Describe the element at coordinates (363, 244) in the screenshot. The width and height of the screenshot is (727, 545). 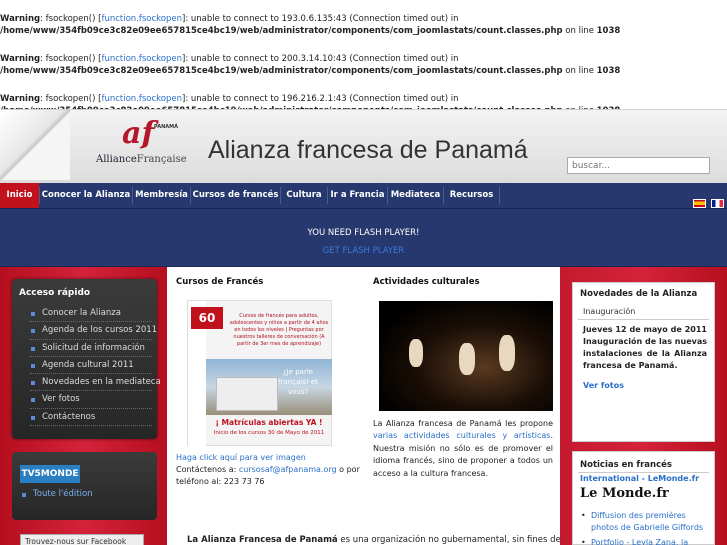
I see `flash-banner: YOU NEED FLASH PLAYER! GET FLASH PLAYER` at that location.